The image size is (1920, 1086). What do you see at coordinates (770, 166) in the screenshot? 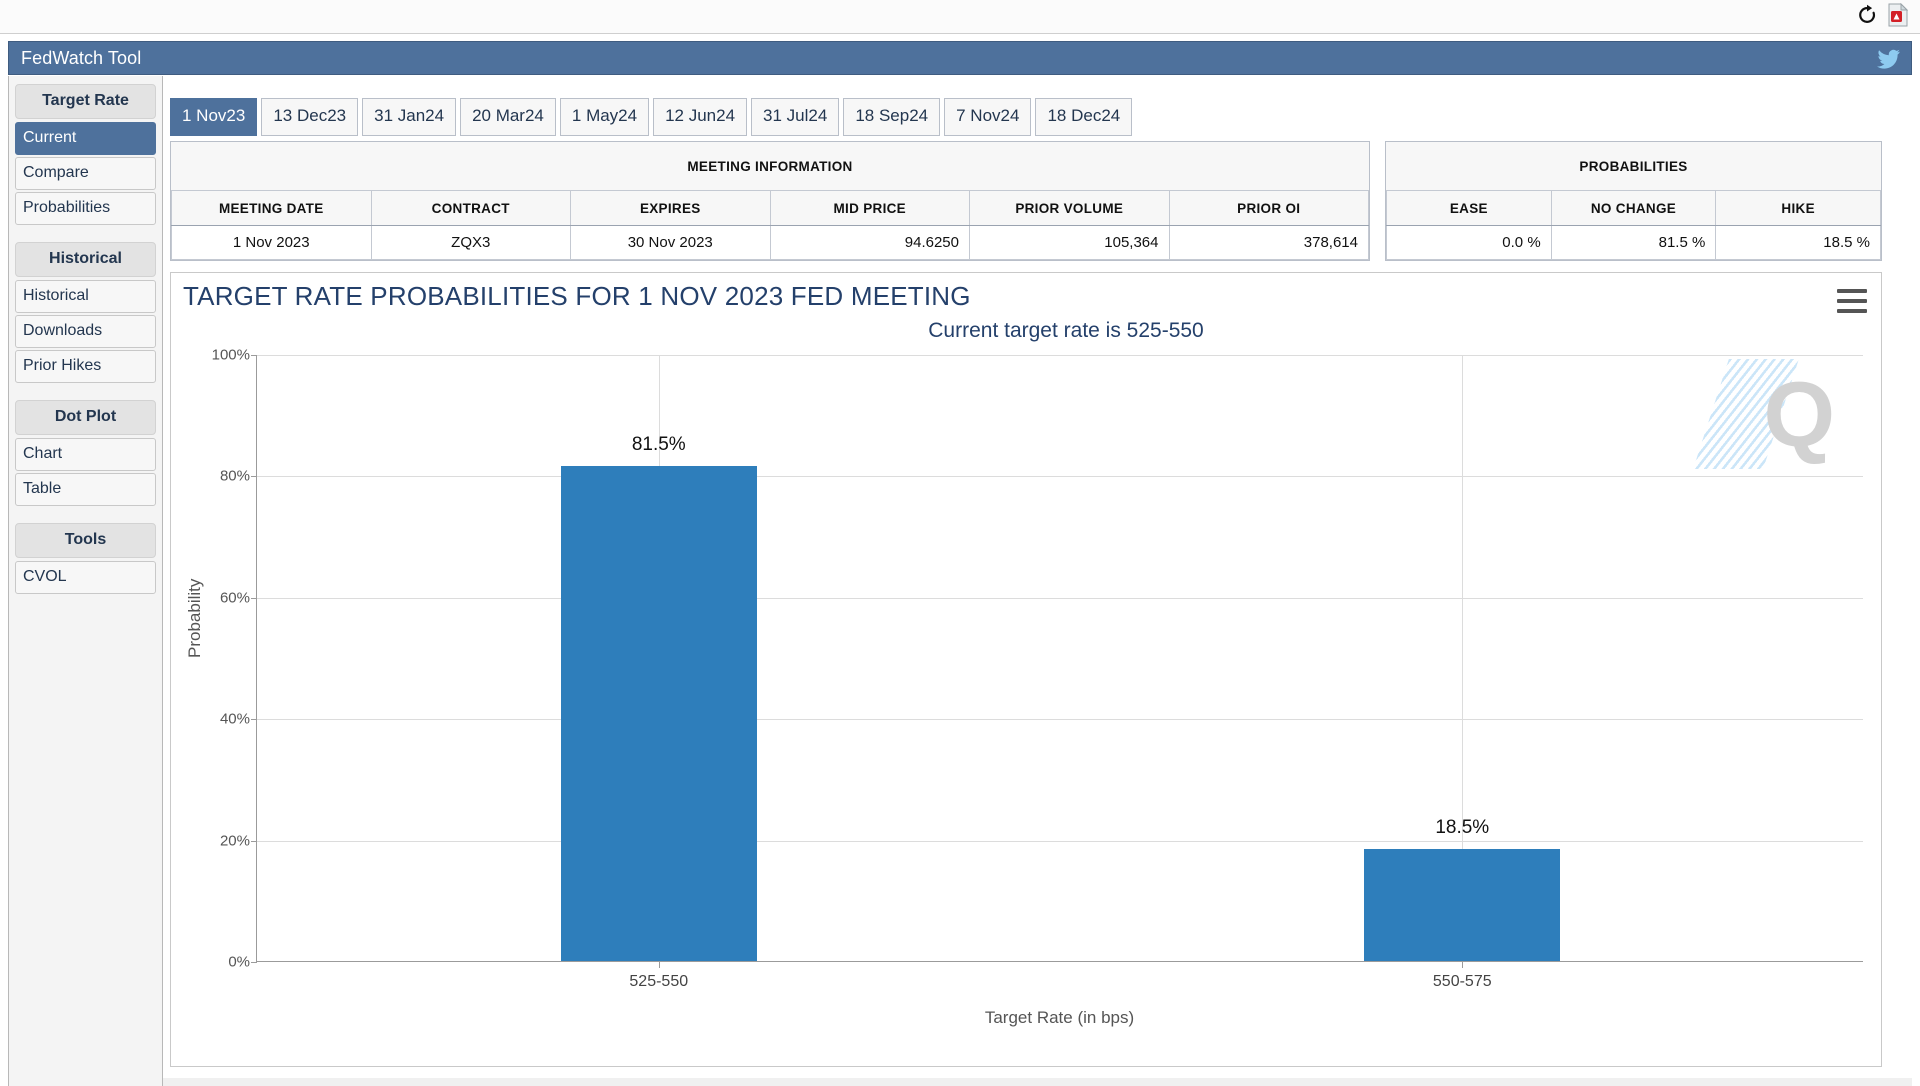
I see `meeting-information-caption: MEETING INFORMATION` at bounding box center [770, 166].